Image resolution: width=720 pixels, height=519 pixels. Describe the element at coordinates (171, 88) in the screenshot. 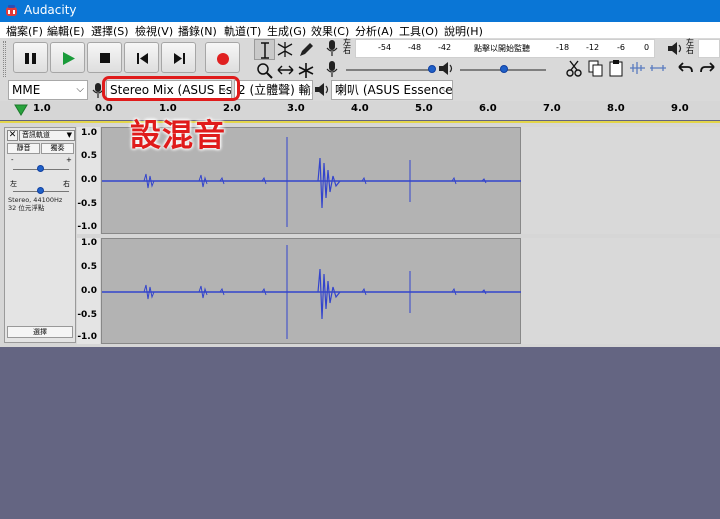

I see `highlight-box` at that location.